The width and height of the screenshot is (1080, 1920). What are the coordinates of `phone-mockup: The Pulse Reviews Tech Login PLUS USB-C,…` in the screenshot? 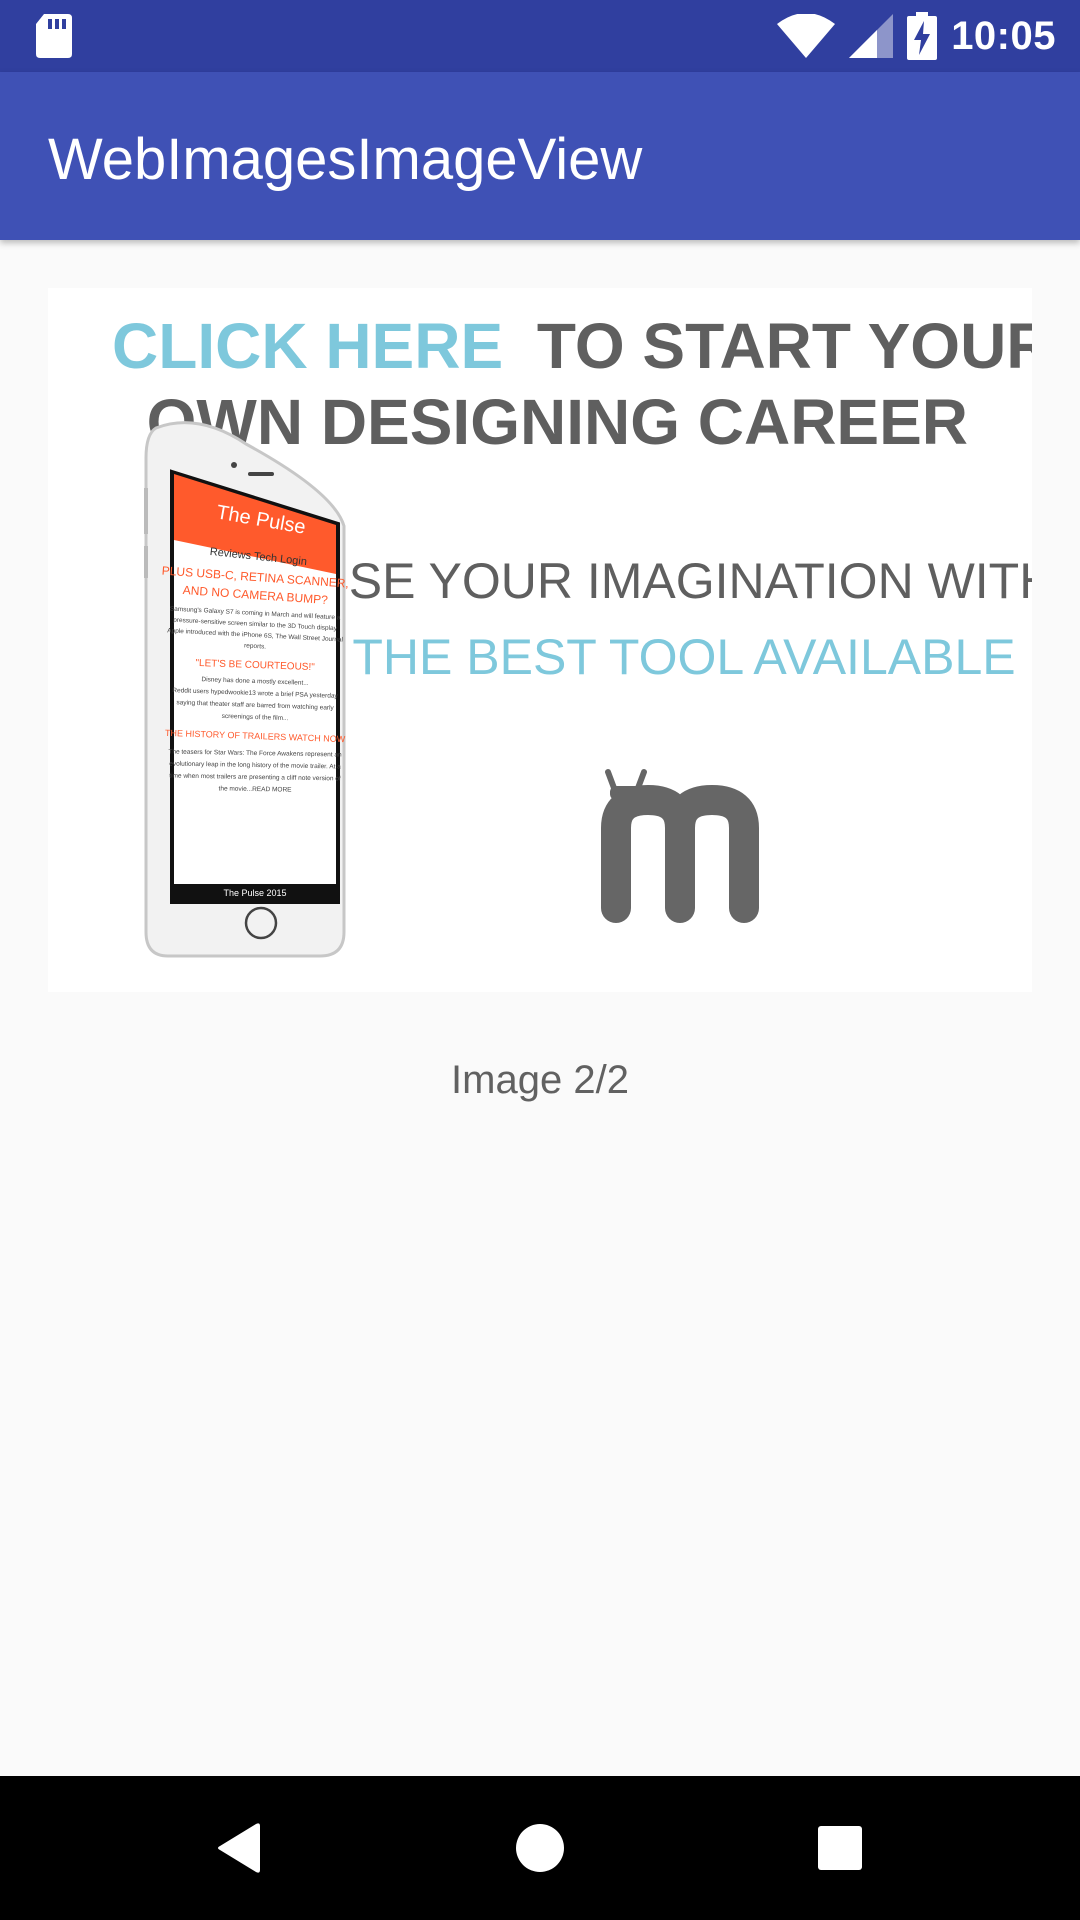 It's located at (246, 689).